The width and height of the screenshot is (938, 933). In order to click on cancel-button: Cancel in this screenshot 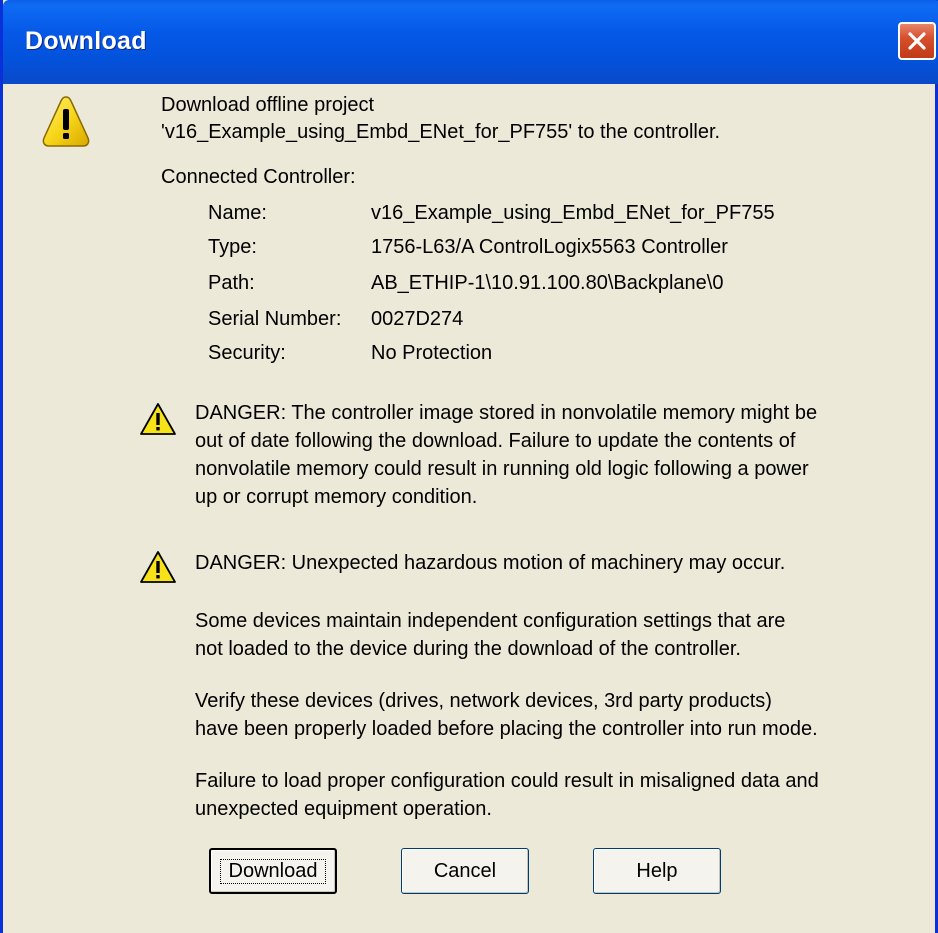, I will do `click(465, 871)`.